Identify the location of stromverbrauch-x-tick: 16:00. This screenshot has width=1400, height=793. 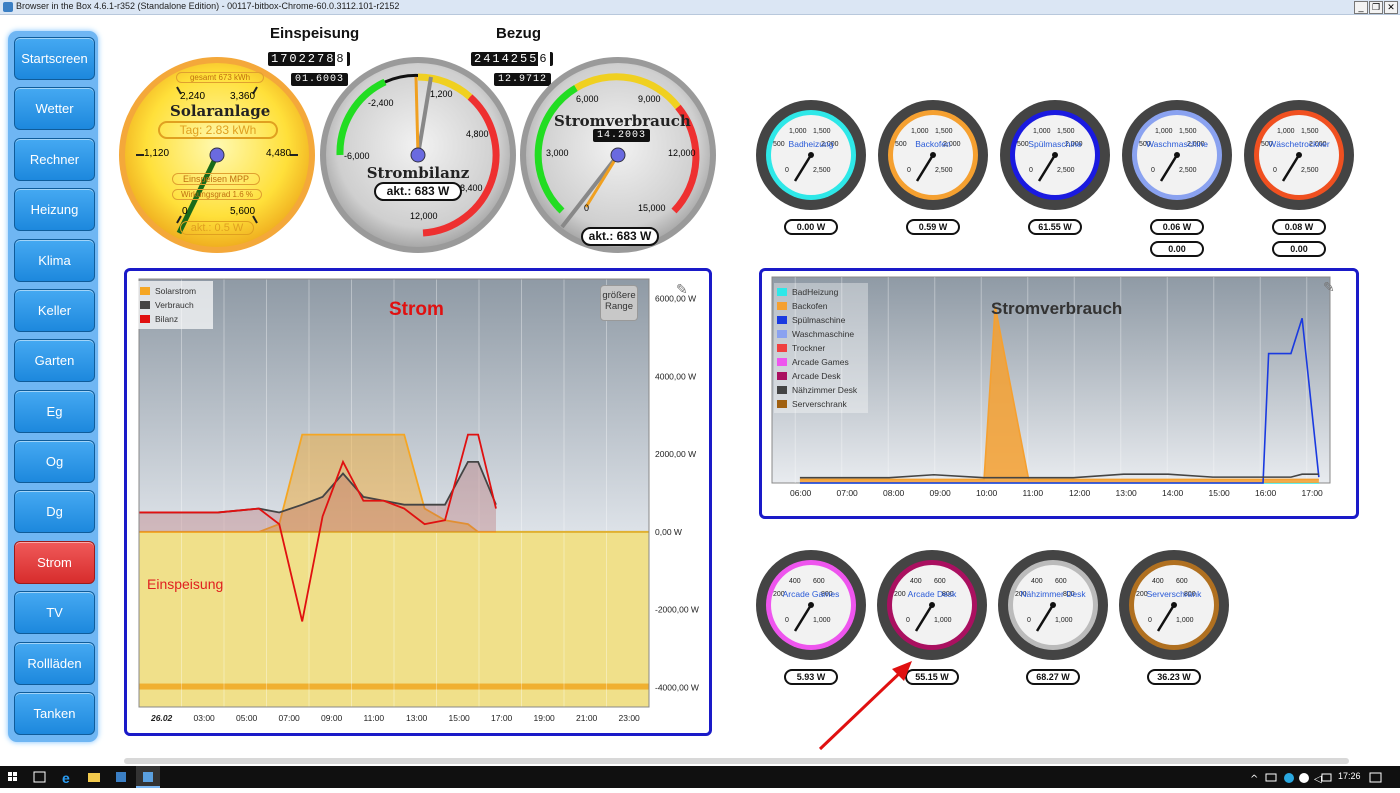
(1266, 493).